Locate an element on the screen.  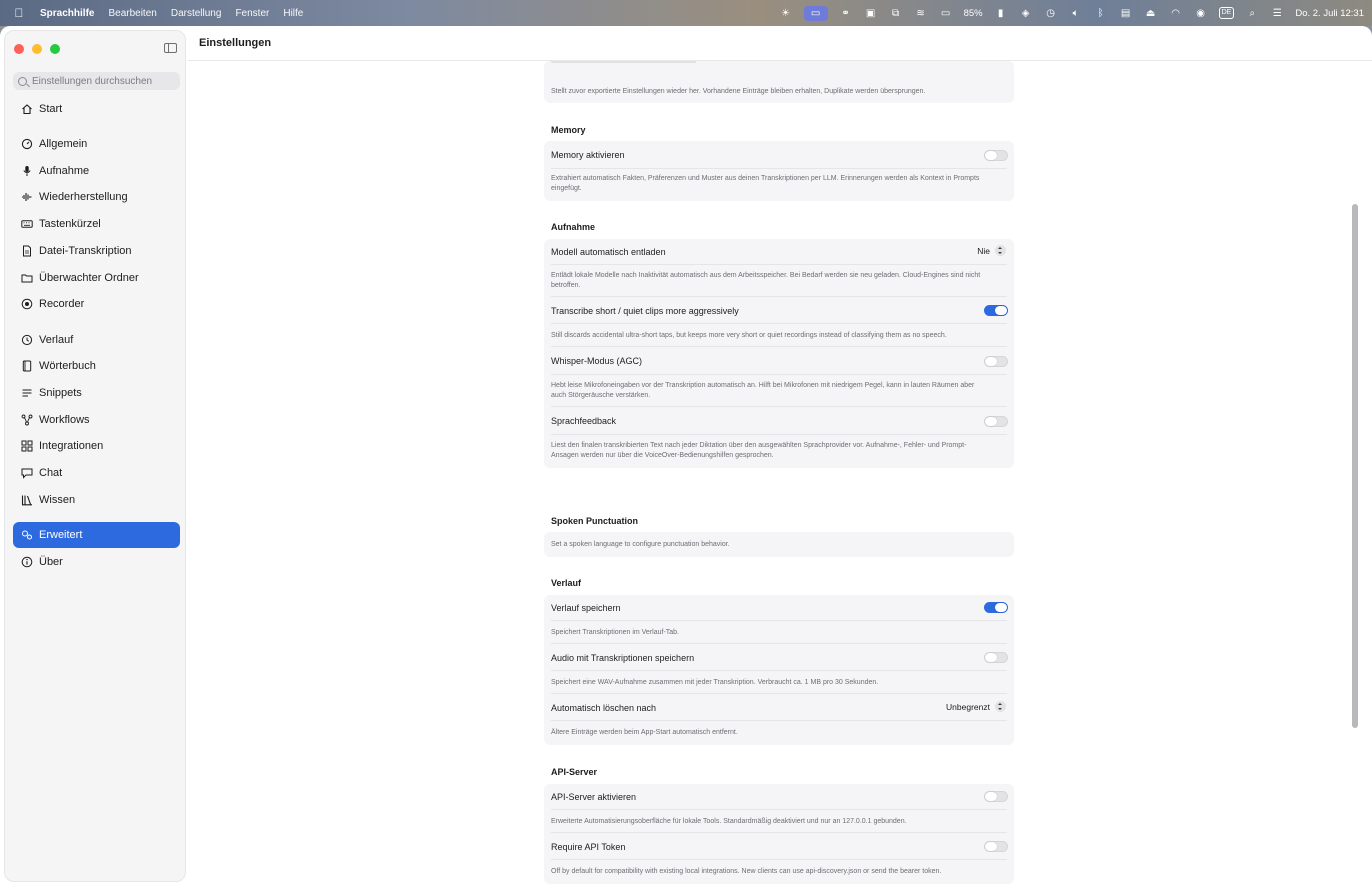
unload-model-label: Modell automatisch entladen is located at coordinates (608, 252).